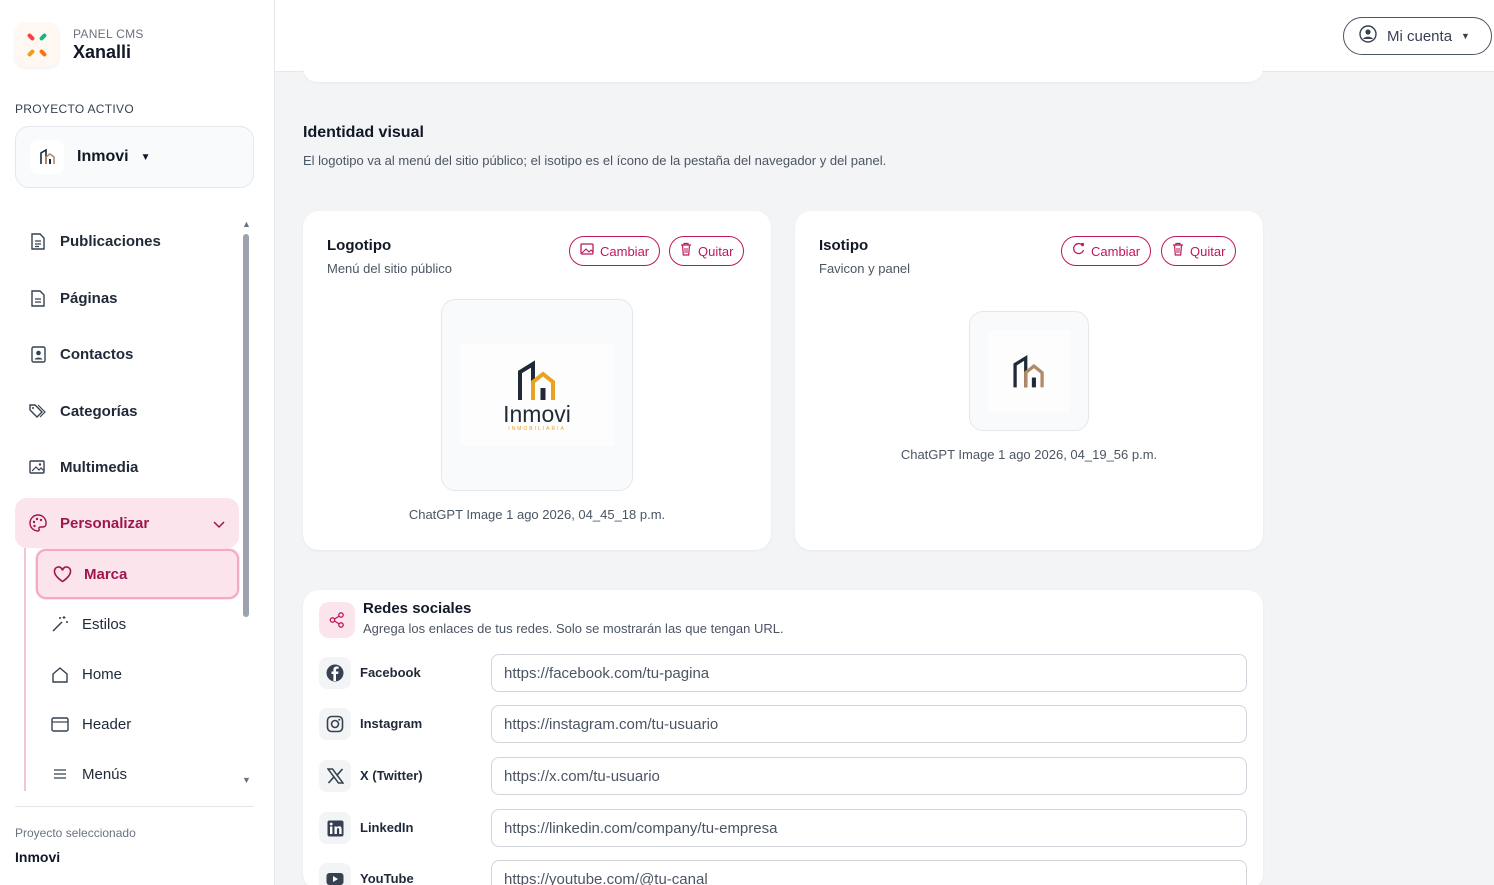 This screenshot has width=1494, height=885. Describe the element at coordinates (1029, 454) in the screenshot. I see `isotype-filename: ChatGPT Image 1 ago 2026, 04_19_56 p.m.` at that location.